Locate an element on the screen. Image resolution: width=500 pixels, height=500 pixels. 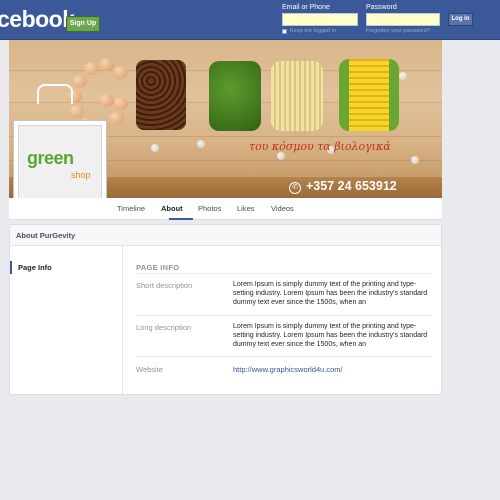
leaf-letter-e-icon is located at coordinates (235, 96).